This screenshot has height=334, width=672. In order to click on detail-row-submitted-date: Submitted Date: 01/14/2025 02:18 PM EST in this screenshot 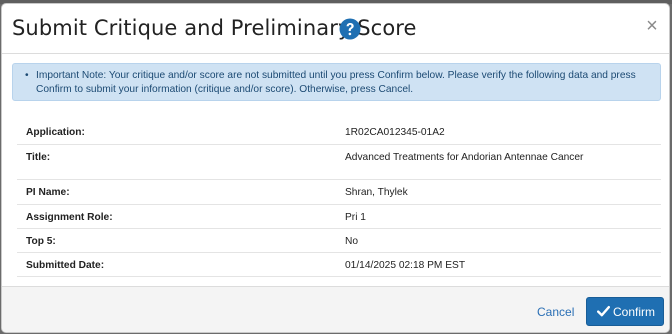, I will do `click(339, 265)`.